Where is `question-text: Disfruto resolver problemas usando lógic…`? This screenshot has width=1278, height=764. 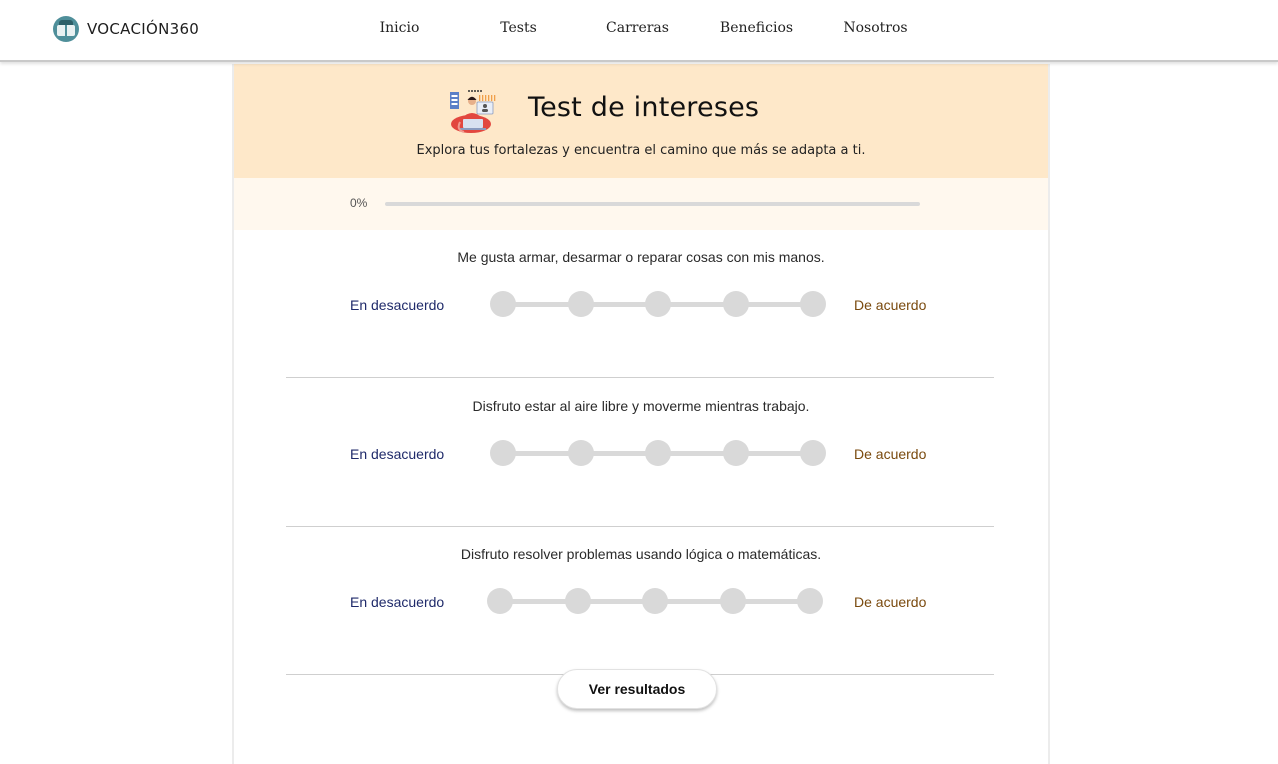 question-text: Disfruto resolver problemas usando lógic… is located at coordinates (641, 554).